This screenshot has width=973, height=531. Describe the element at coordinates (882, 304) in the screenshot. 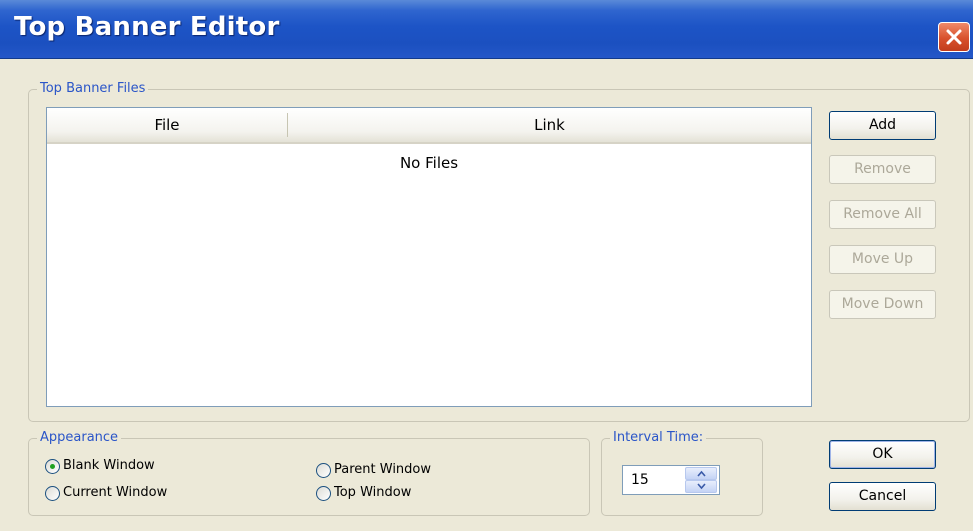

I see `move-down-button: Move Down` at that location.